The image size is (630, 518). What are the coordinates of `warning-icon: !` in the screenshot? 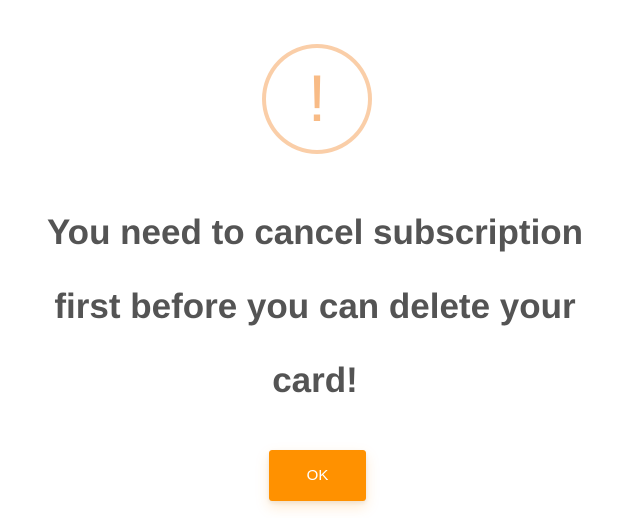 It's located at (317, 99).